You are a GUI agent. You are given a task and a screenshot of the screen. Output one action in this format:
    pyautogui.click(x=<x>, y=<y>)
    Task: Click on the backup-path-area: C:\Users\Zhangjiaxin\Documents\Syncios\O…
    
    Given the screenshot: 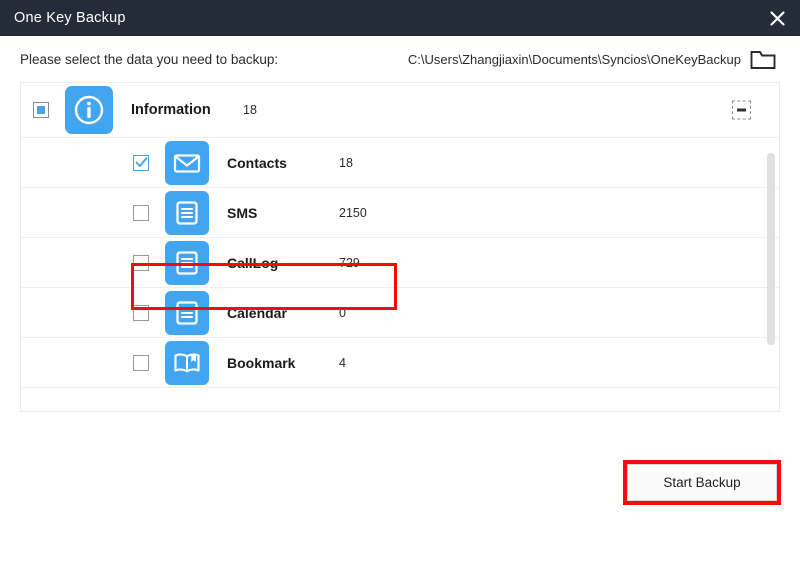 What is the action you would take?
    pyautogui.click(x=592, y=59)
    